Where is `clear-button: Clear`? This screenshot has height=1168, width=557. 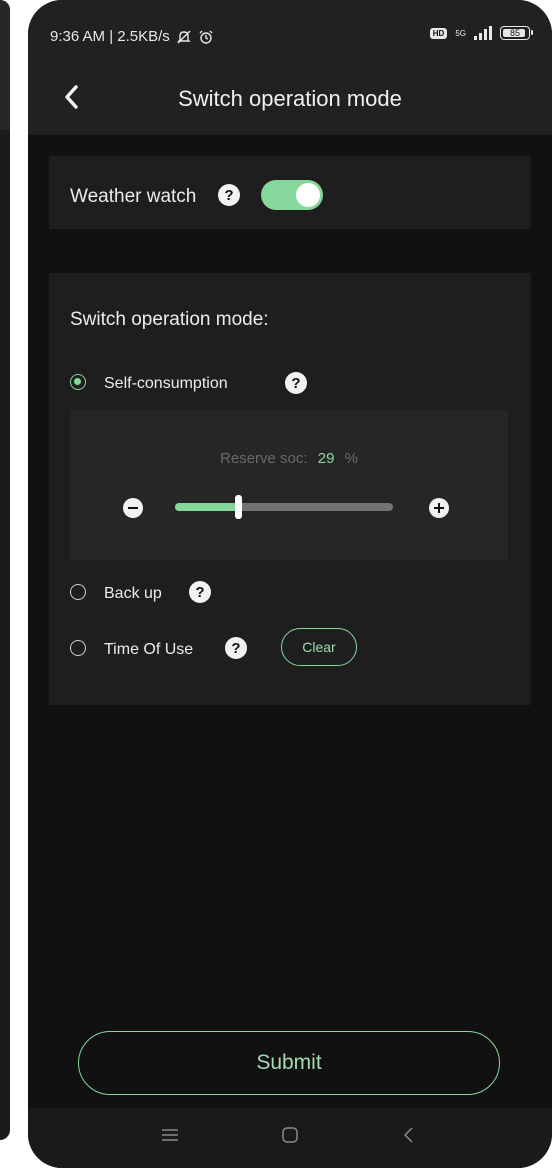 clear-button: Clear is located at coordinates (319, 647).